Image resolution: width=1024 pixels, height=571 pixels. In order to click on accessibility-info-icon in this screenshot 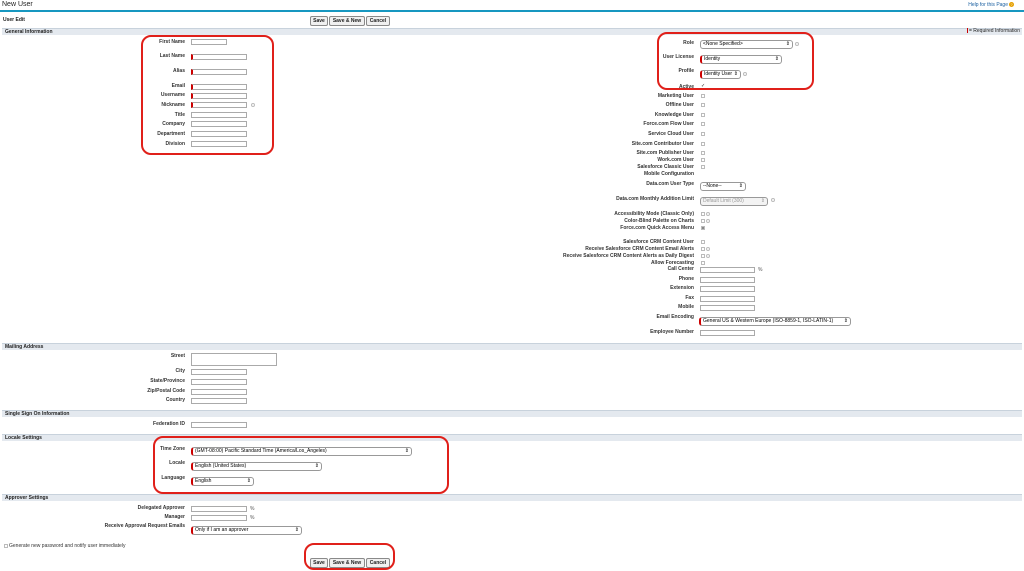, I will do `click(708, 214)`.